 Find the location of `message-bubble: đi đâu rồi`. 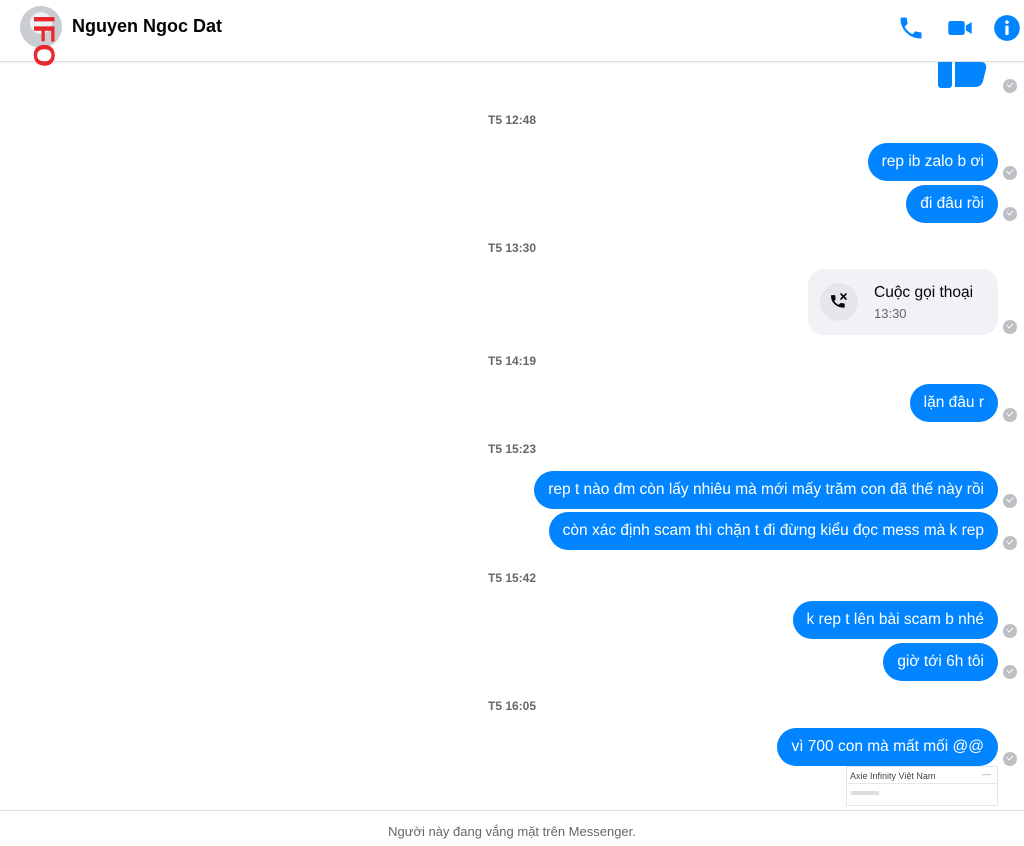

message-bubble: đi đâu rồi is located at coordinates (952, 204).